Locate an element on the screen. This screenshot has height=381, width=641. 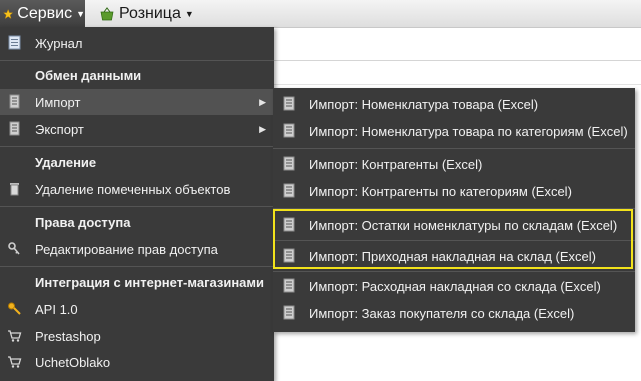
menu-item-prestashop: Prestashop is located at coordinates (137, 336).